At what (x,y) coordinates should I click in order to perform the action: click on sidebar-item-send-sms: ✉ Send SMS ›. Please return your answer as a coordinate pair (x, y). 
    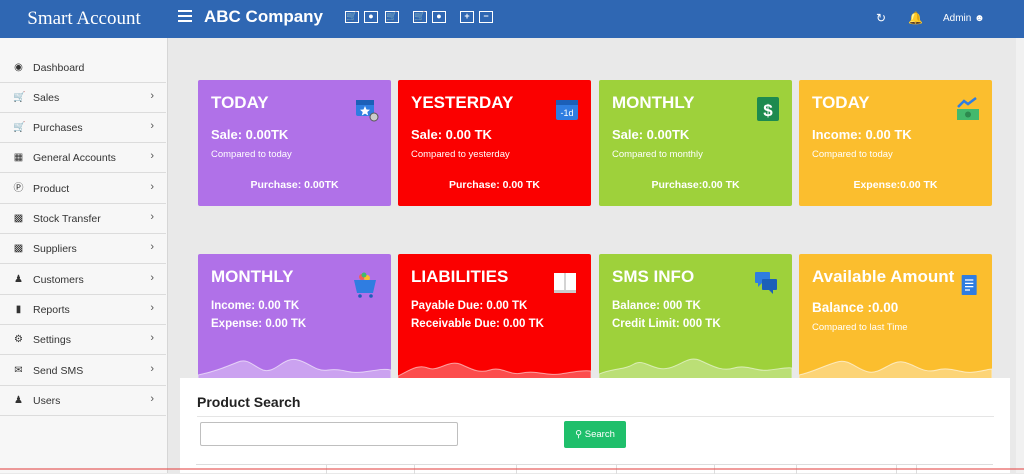
    Looking at the image, I should click on (83, 371).